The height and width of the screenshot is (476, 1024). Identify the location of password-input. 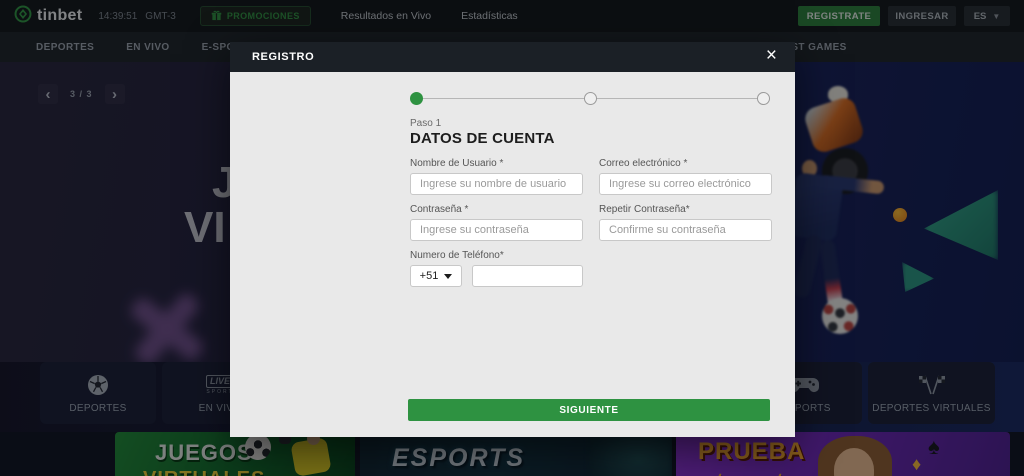
(496, 230).